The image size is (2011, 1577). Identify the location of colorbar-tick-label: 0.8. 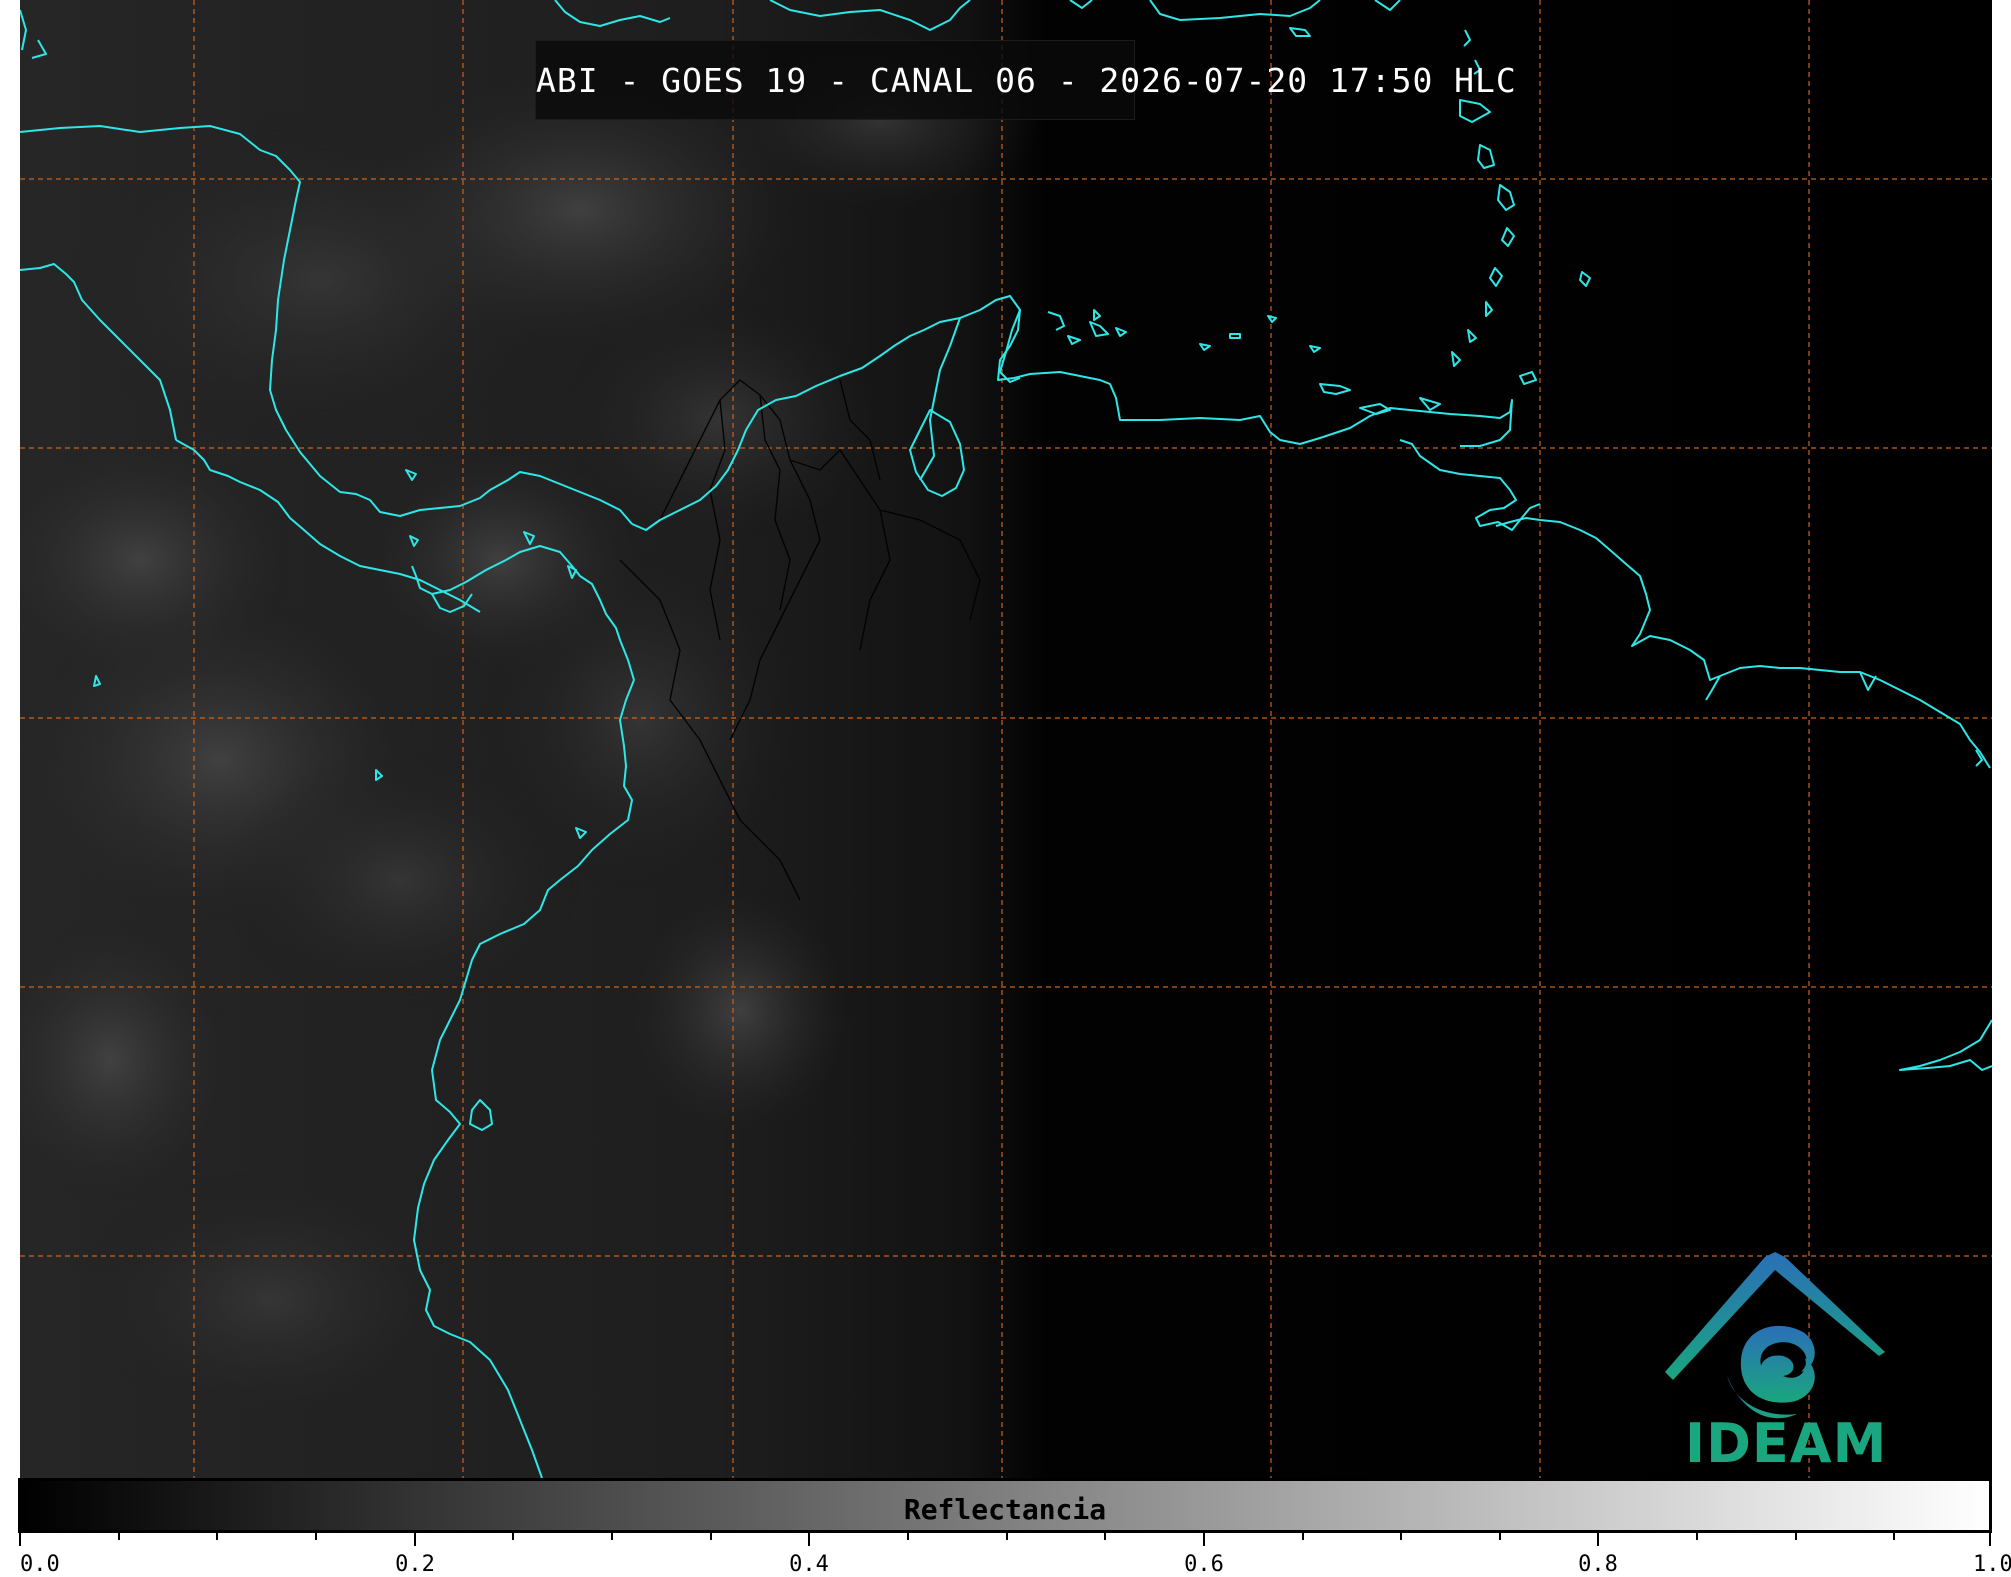
(1598, 1564).